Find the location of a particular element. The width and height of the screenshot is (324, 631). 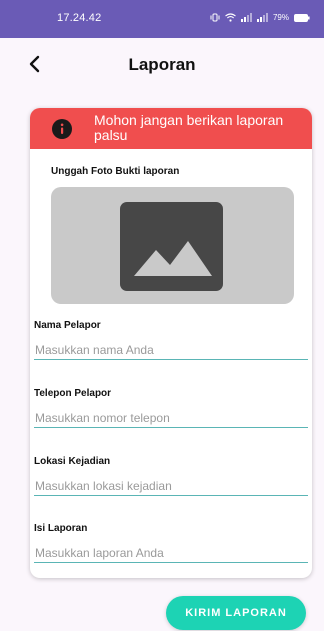

wifi-icon is located at coordinates (230, 17).